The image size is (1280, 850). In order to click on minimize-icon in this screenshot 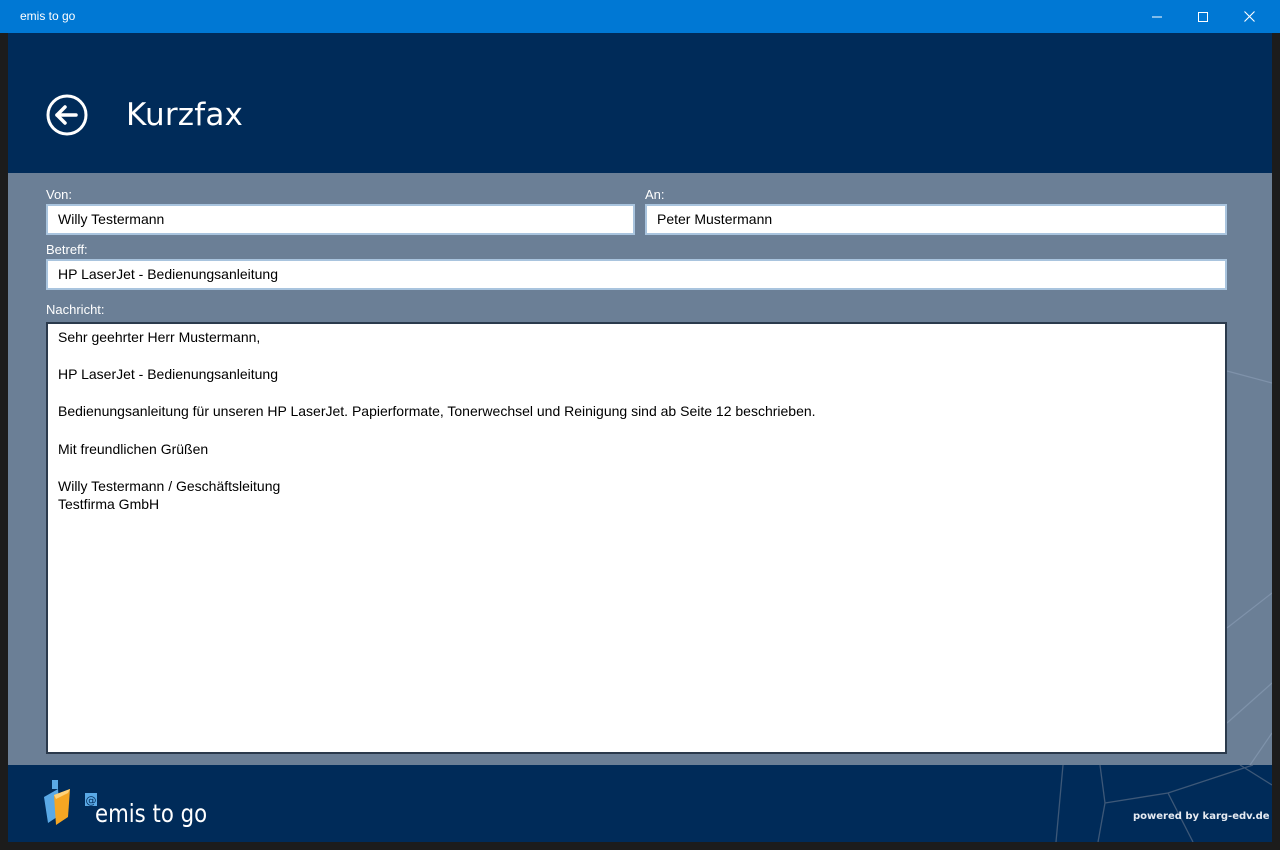, I will do `click(1157, 16)`.